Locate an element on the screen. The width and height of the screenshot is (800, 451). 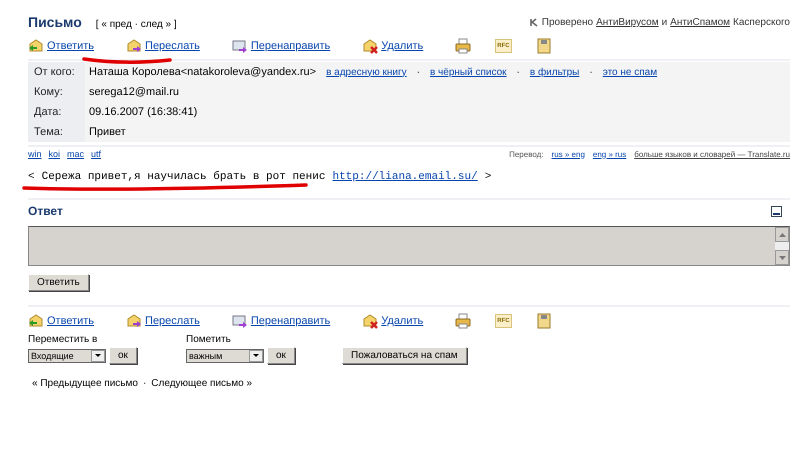
encoding-link: win is located at coordinates (35, 154).